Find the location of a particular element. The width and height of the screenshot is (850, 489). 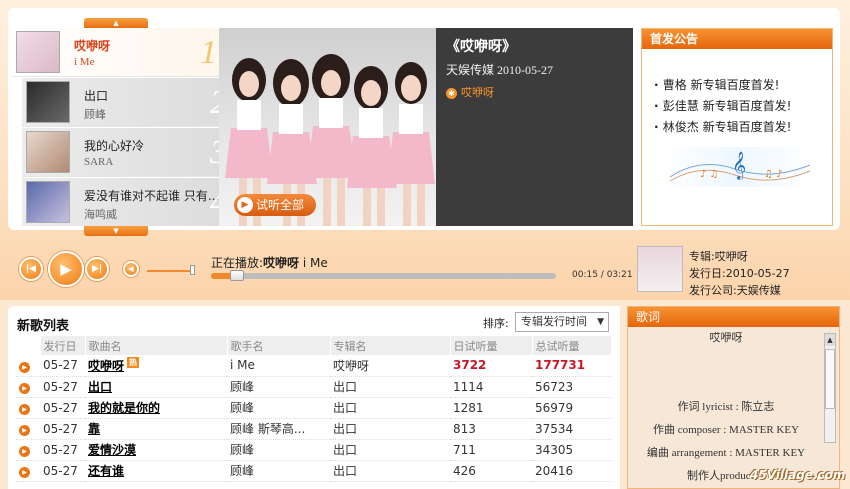

daily-count-cell: 3722 is located at coordinates (491, 366).